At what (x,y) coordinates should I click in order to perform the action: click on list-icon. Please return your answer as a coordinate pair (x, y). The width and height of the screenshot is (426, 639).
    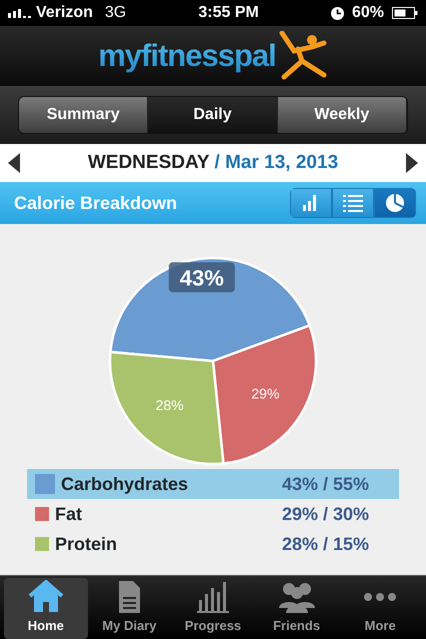
    Looking at the image, I should click on (353, 203).